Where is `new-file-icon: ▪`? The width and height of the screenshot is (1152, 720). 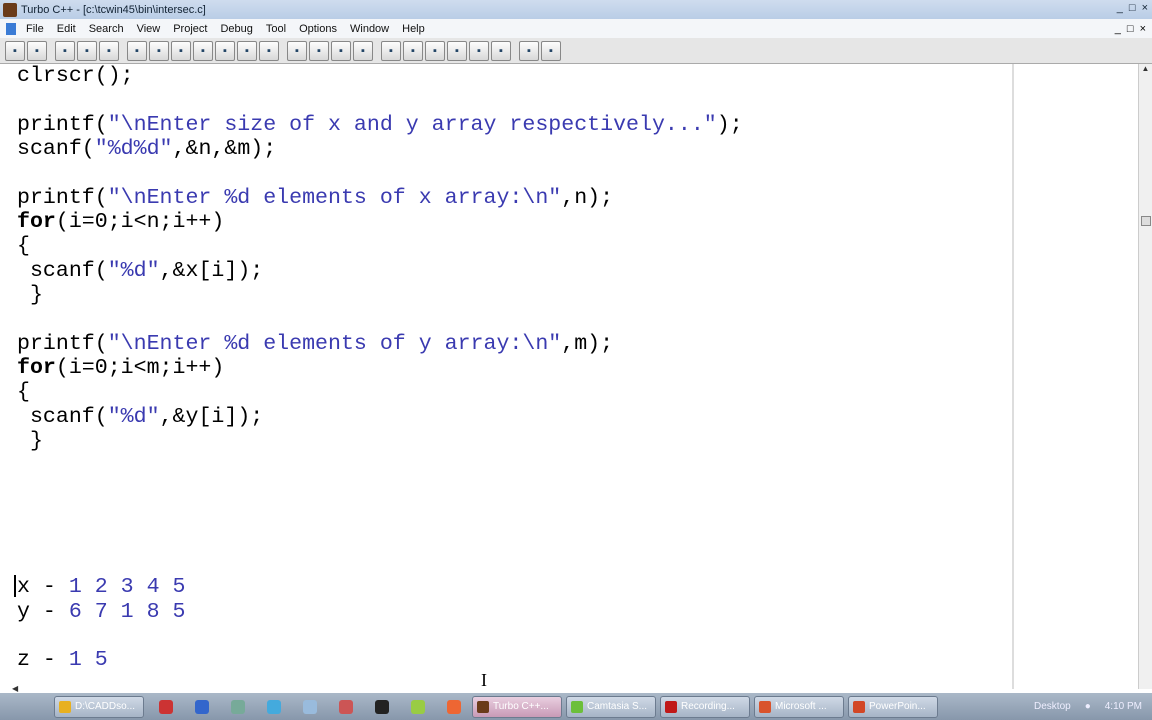 new-file-icon: ▪ is located at coordinates (87, 50).